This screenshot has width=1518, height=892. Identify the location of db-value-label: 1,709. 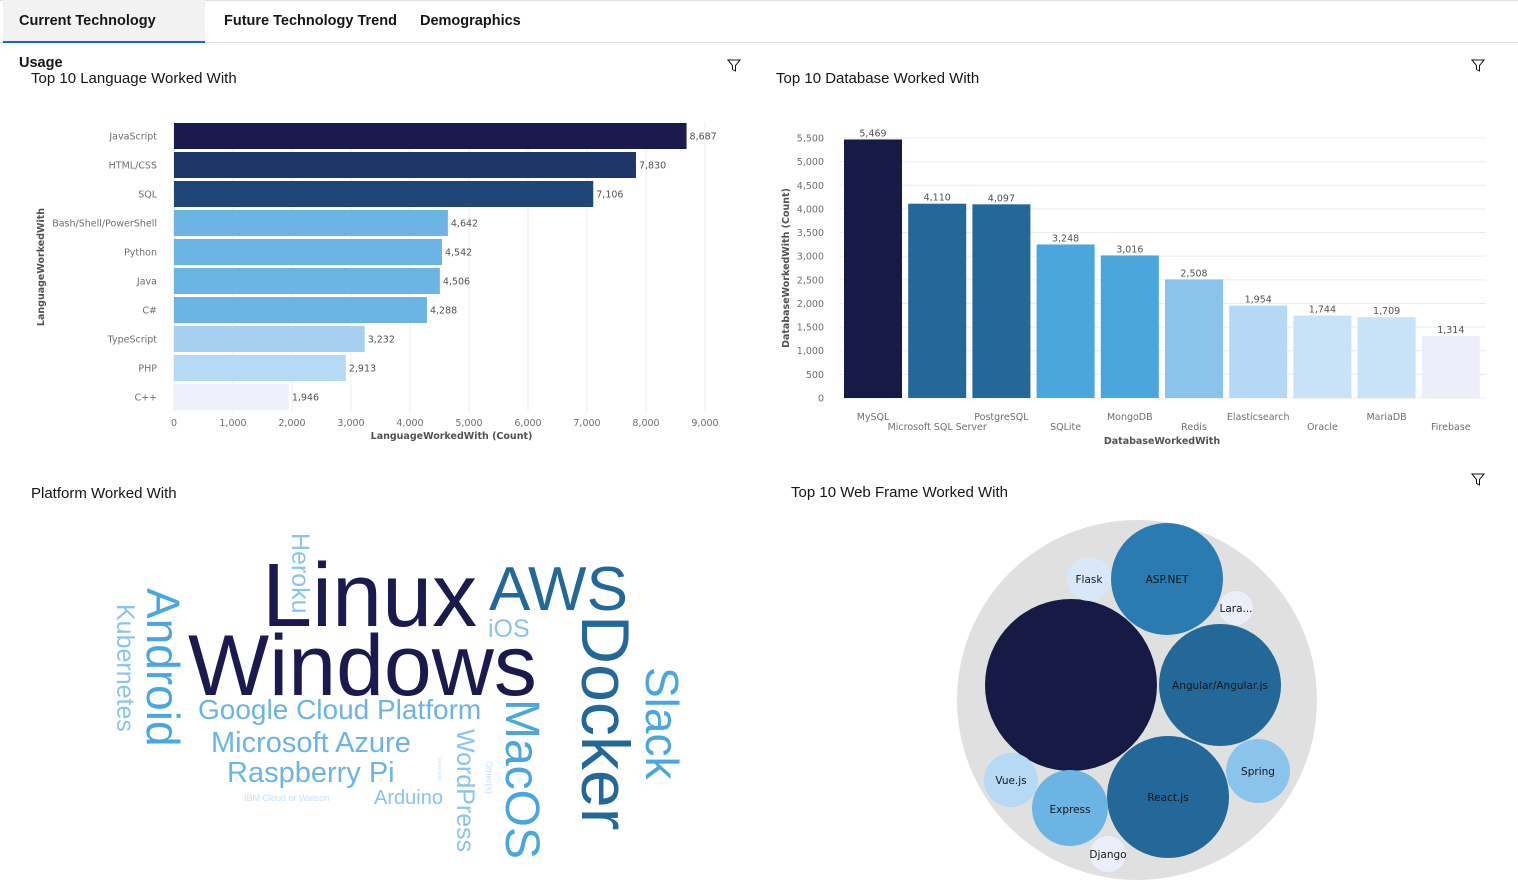
(1386, 311).